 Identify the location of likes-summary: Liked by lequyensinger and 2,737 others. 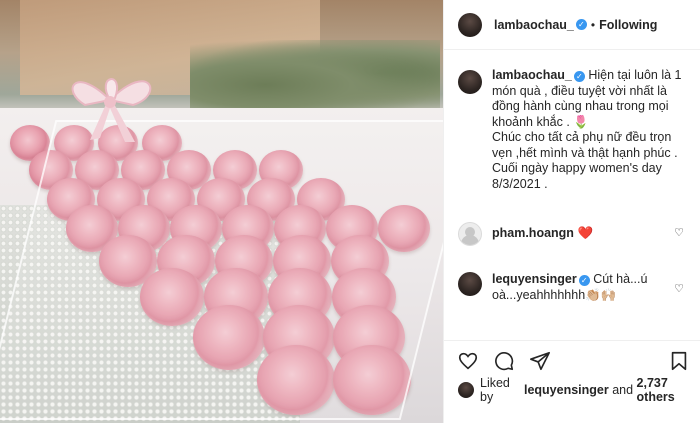
(579, 390).